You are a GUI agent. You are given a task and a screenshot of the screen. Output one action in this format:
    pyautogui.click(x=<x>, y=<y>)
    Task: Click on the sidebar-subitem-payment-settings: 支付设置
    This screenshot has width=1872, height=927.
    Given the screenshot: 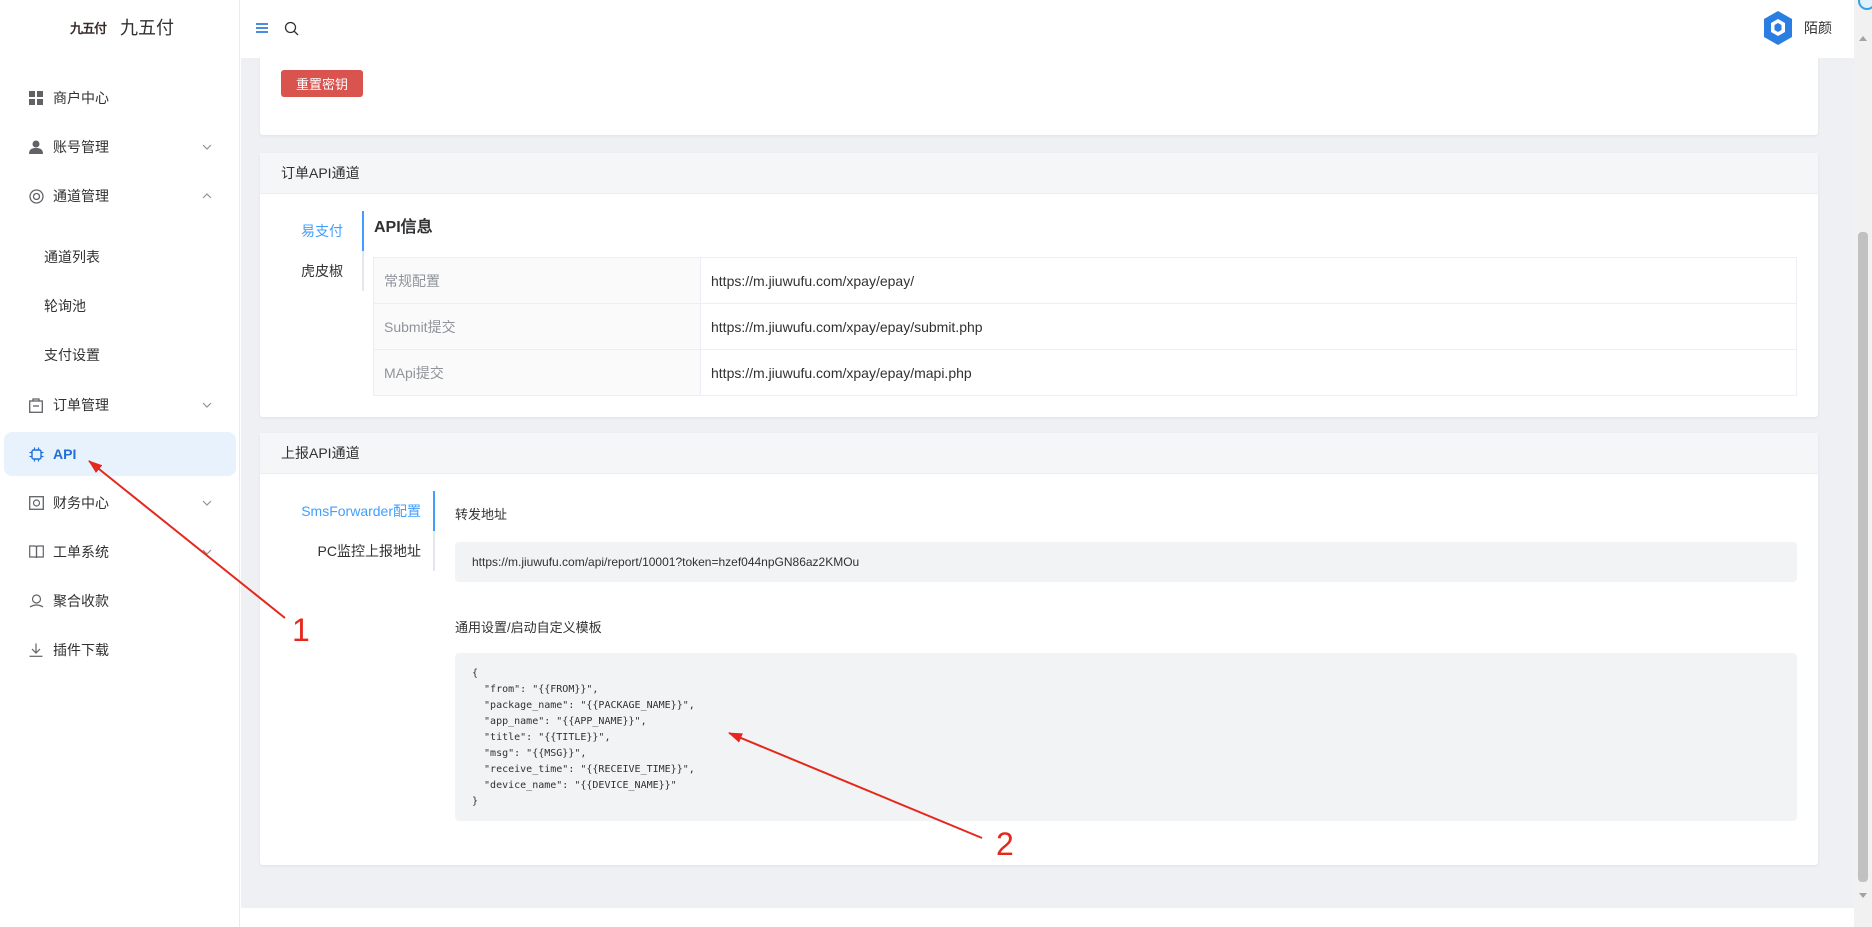 What is the action you would take?
    pyautogui.click(x=120, y=355)
    